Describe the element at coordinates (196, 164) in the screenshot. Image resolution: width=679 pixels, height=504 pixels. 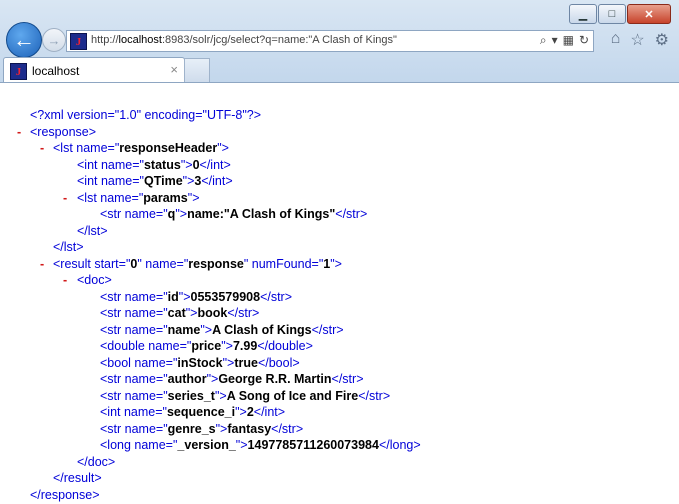
I see `xml-value: 0` at that location.